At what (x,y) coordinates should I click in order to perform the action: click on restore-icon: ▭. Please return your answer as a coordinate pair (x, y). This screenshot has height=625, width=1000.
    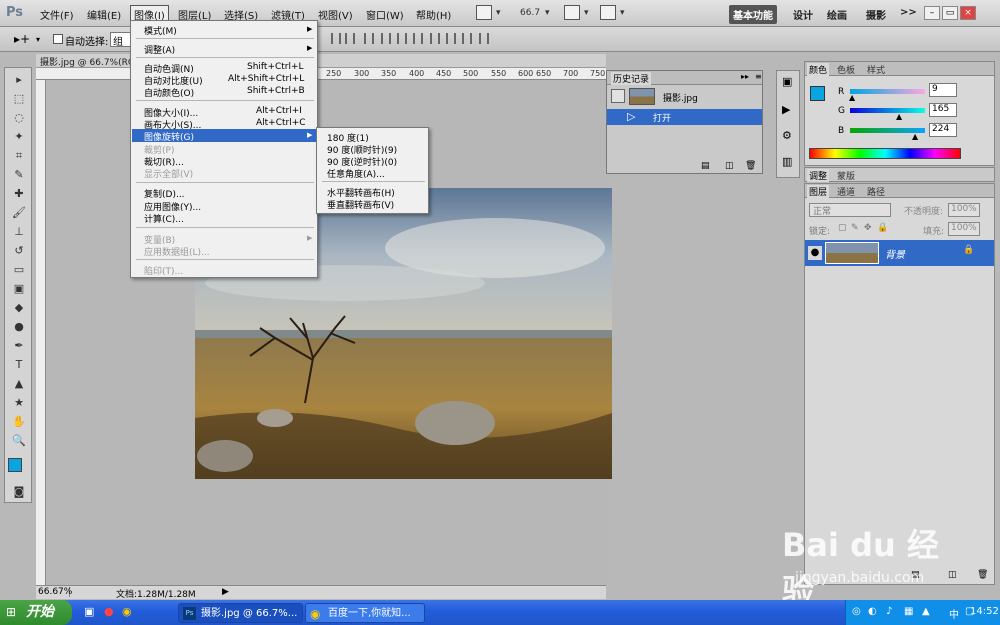
    Looking at the image, I should click on (950, 13).